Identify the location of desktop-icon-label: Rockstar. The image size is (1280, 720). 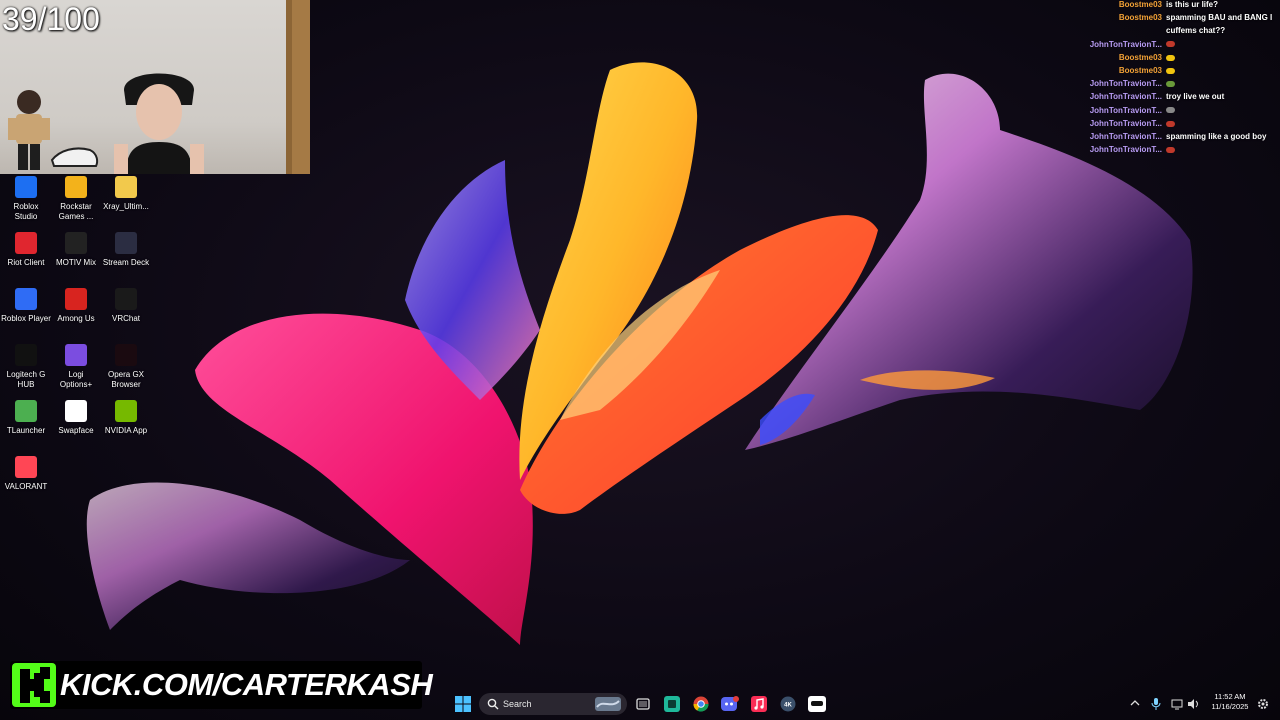
(76, 206).